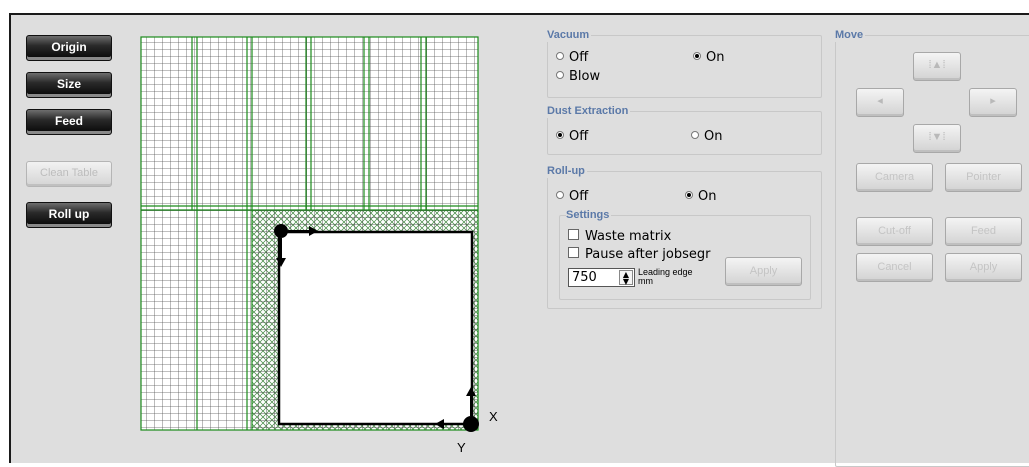  I want to click on rollup-on-label: On, so click(707, 196).